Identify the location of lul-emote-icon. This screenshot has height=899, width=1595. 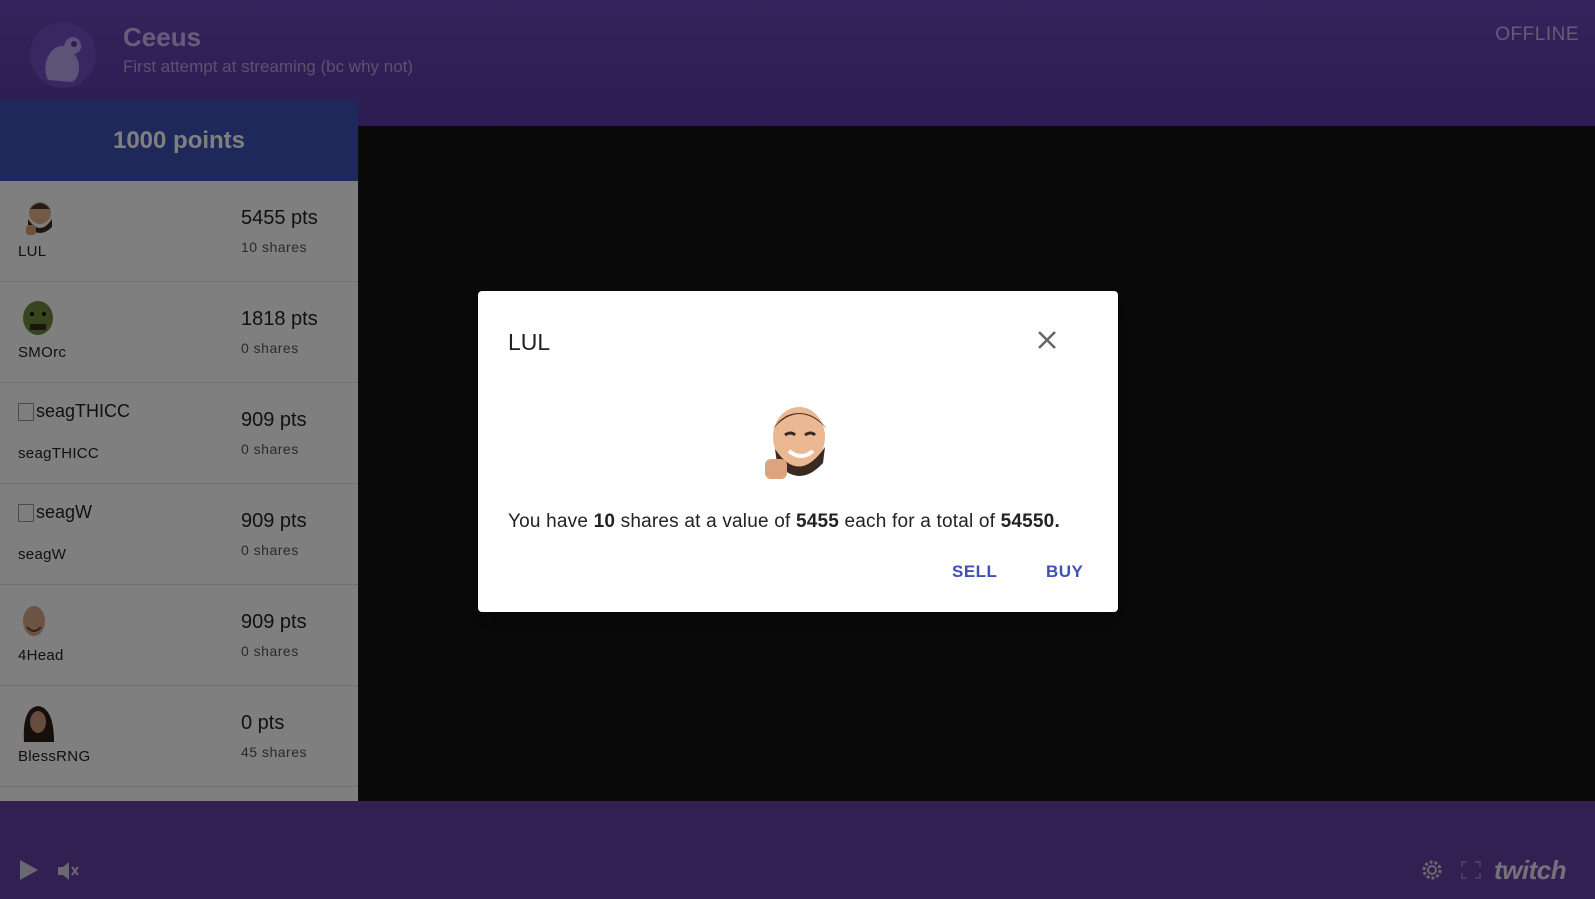
(796, 443).